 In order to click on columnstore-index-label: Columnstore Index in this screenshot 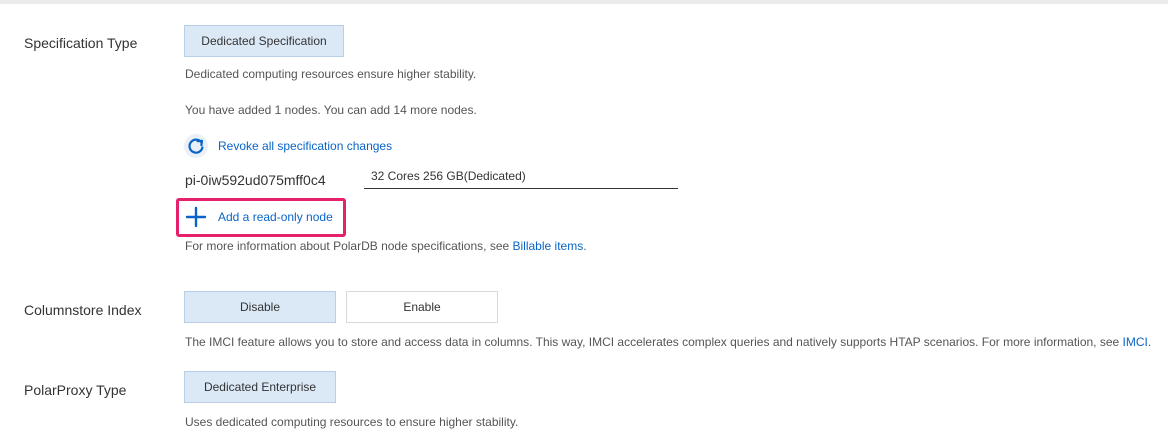, I will do `click(83, 310)`.